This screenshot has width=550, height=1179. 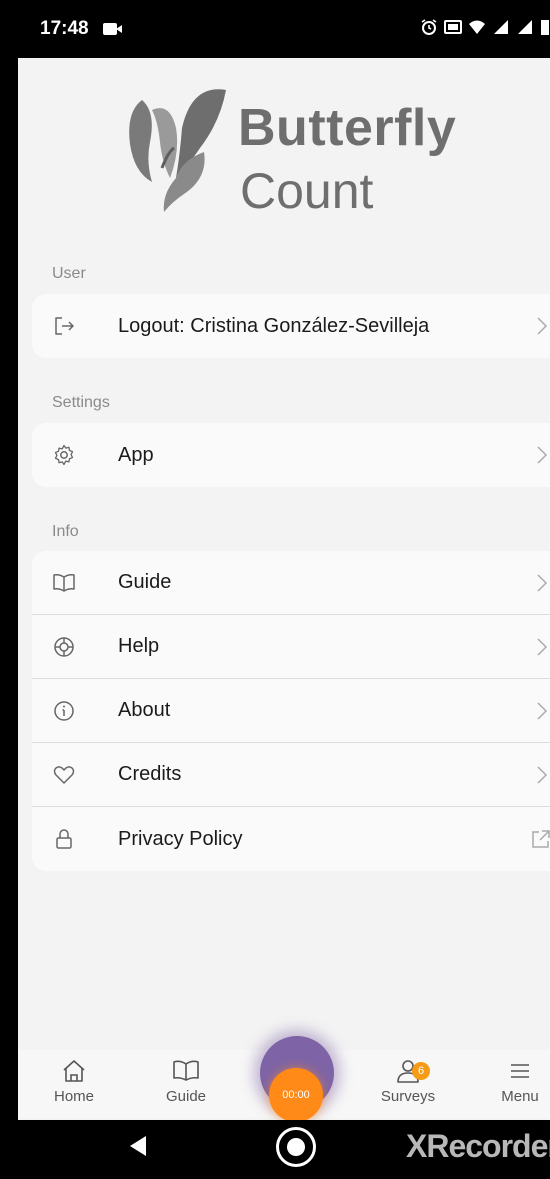 I want to click on system-back-button, so click(x=138, y=1146).